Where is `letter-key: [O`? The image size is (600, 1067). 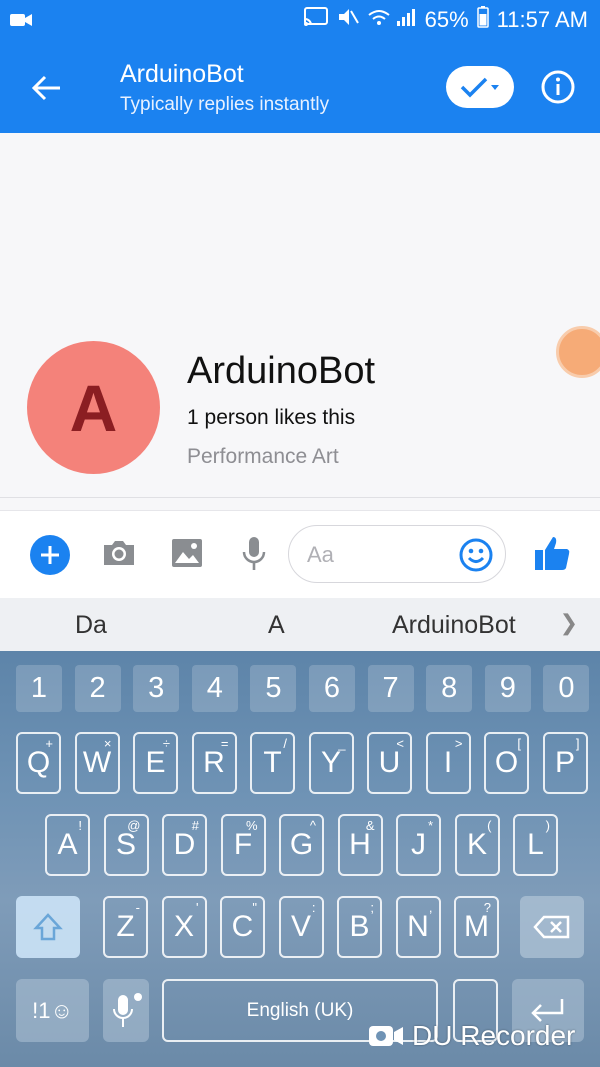 letter-key: [O is located at coordinates (506, 763).